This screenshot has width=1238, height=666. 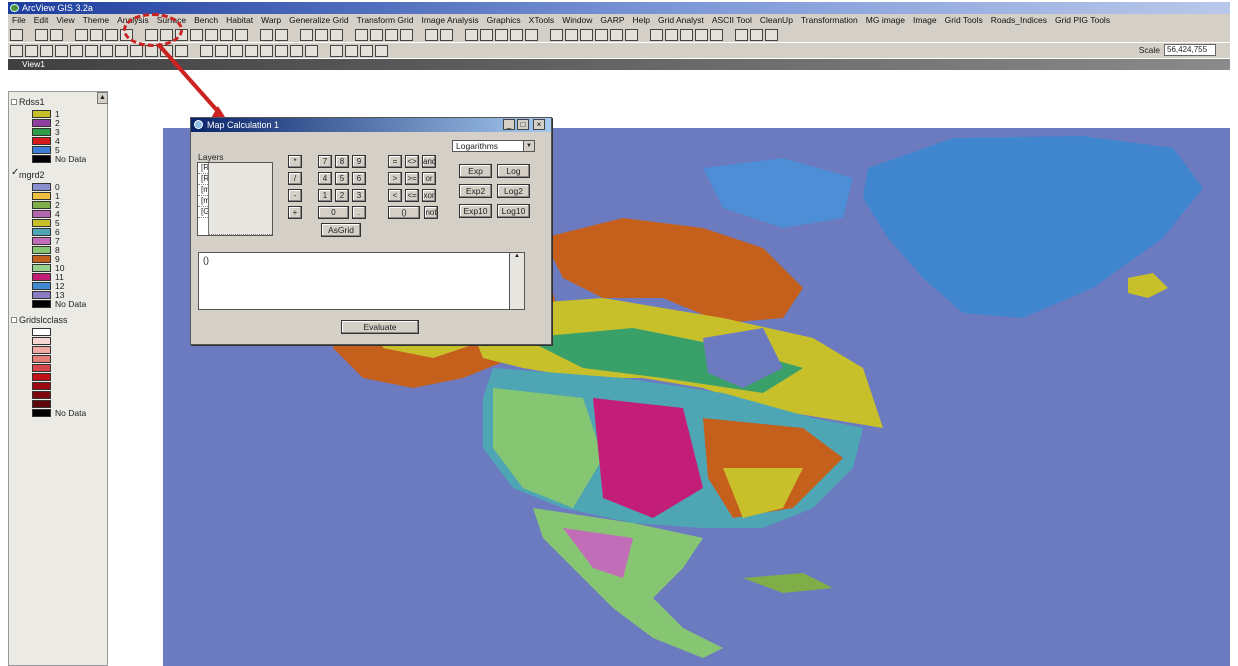 What do you see at coordinates (385, 20) in the screenshot?
I see `menu-item-transform-grid: Transform Grid` at bounding box center [385, 20].